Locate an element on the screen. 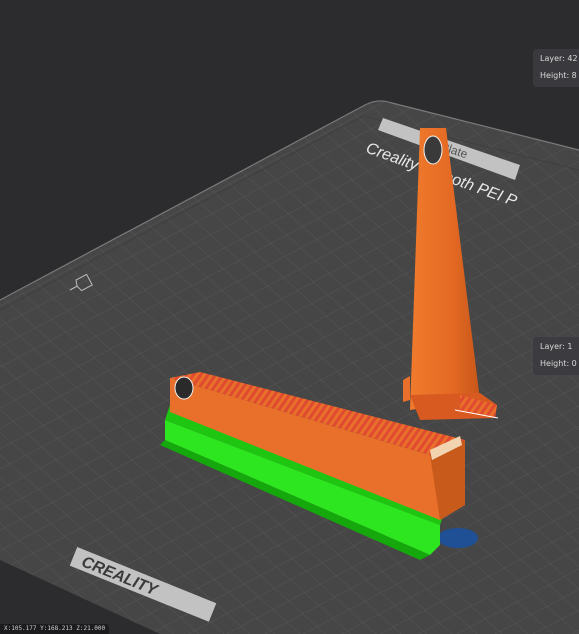 This screenshot has width=579, height=634. height-top-label: Height: 8 is located at coordinates (558, 75).